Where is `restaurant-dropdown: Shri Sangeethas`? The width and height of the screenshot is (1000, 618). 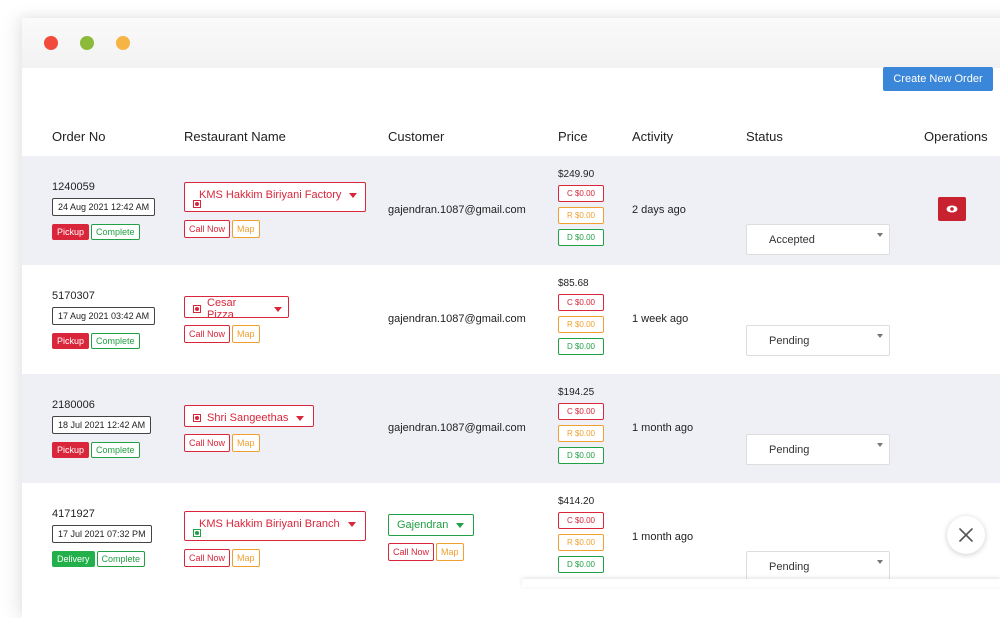
restaurant-dropdown: Shri Sangeethas is located at coordinates (249, 416).